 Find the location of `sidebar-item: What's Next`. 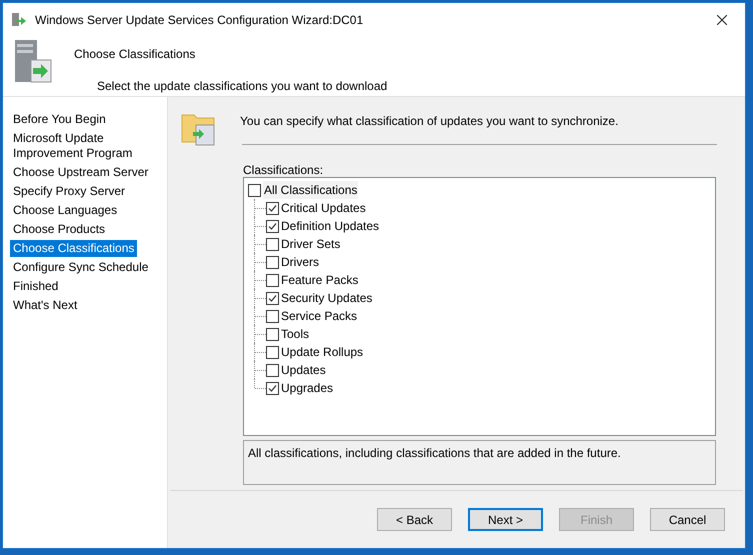

sidebar-item: What's Next is located at coordinates (45, 305).